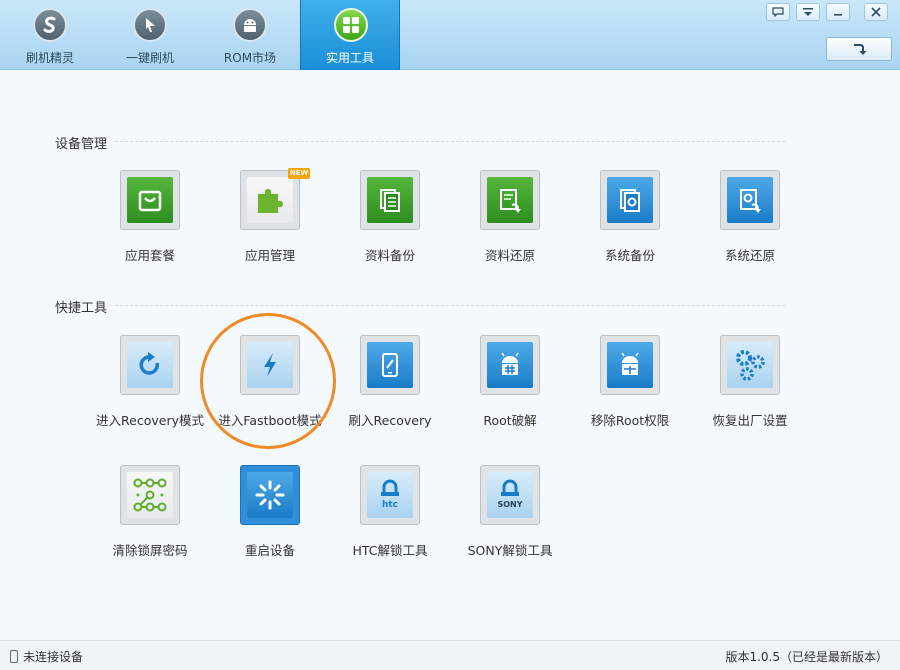 The image size is (900, 670). I want to click on menu-dropdown-icon, so click(808, 12).